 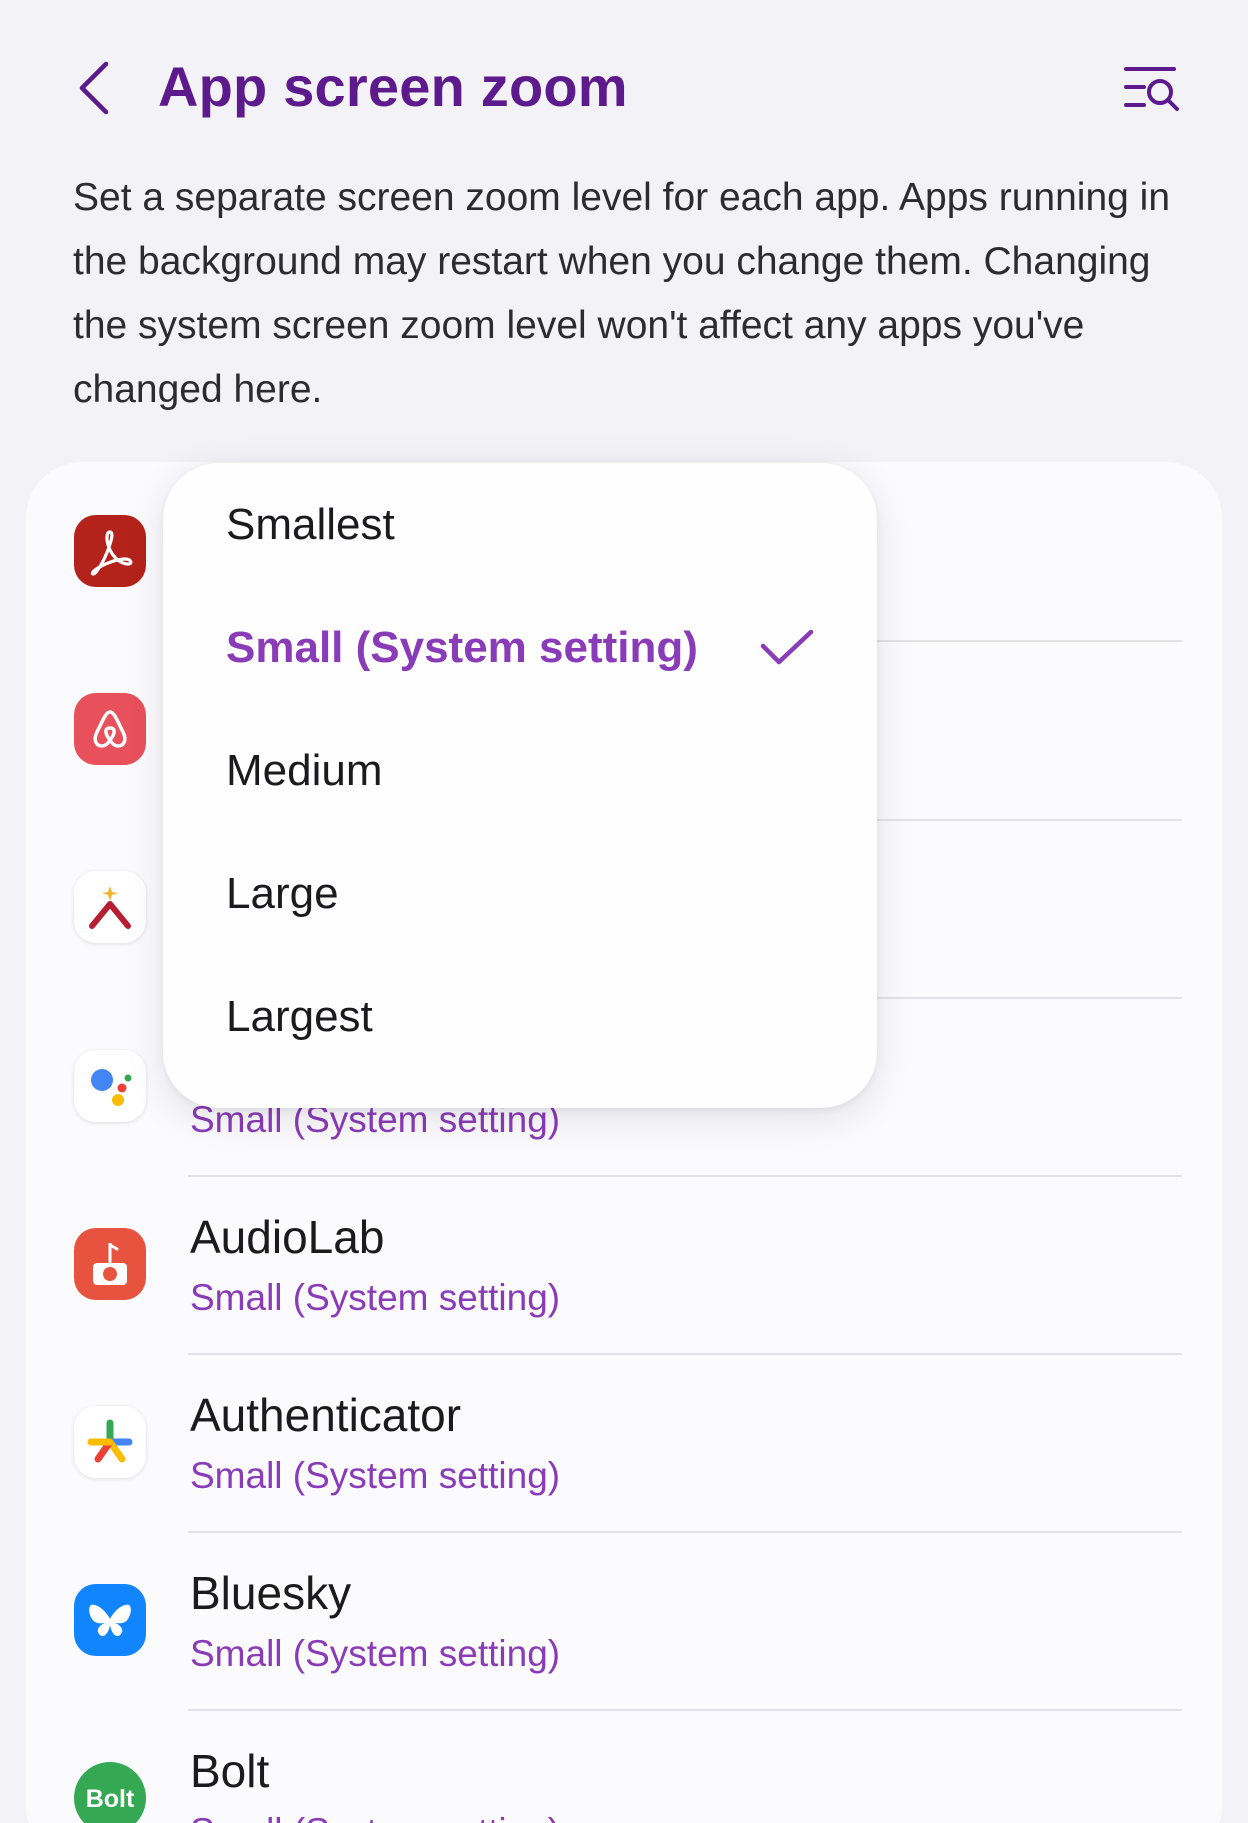 I want to click on menu-item-medium: Medium, so click(x=520, y=770).